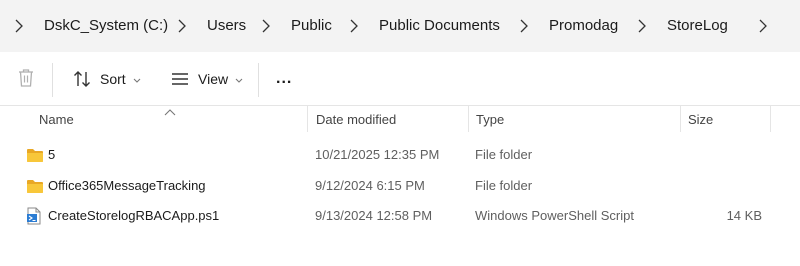 This screenshot has height=266, width=800. What do you see at coordinates (377, 154) in the screenshot?
I see `file-date-modified: 10/21/2025 12:35 PM` at bounding box center [377, 154].